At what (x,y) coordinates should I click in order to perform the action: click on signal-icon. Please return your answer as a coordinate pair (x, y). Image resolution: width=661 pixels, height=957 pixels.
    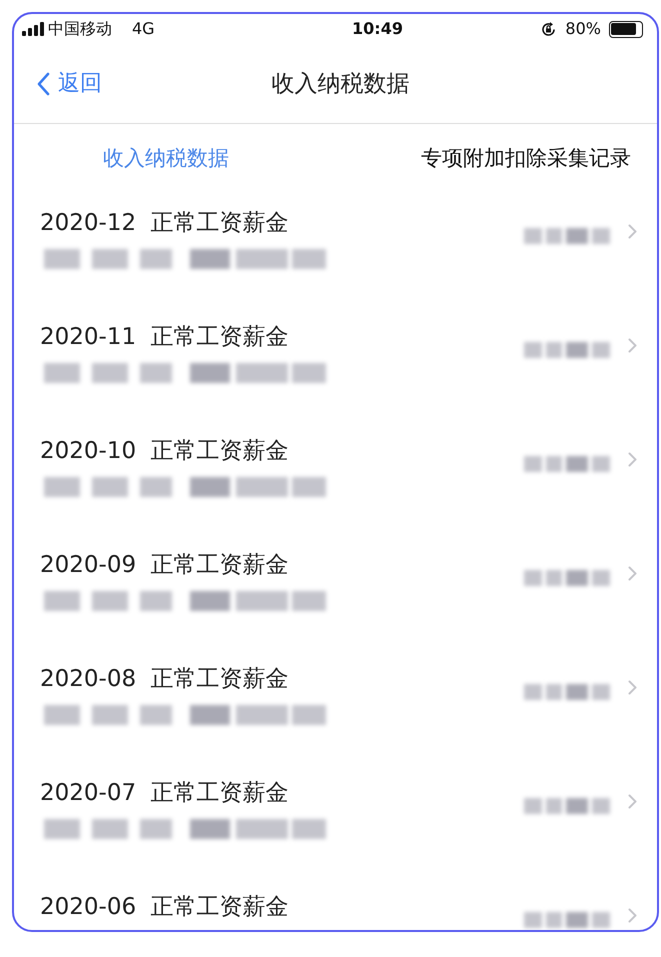
    Looking at the image, I should click on (33, 29).